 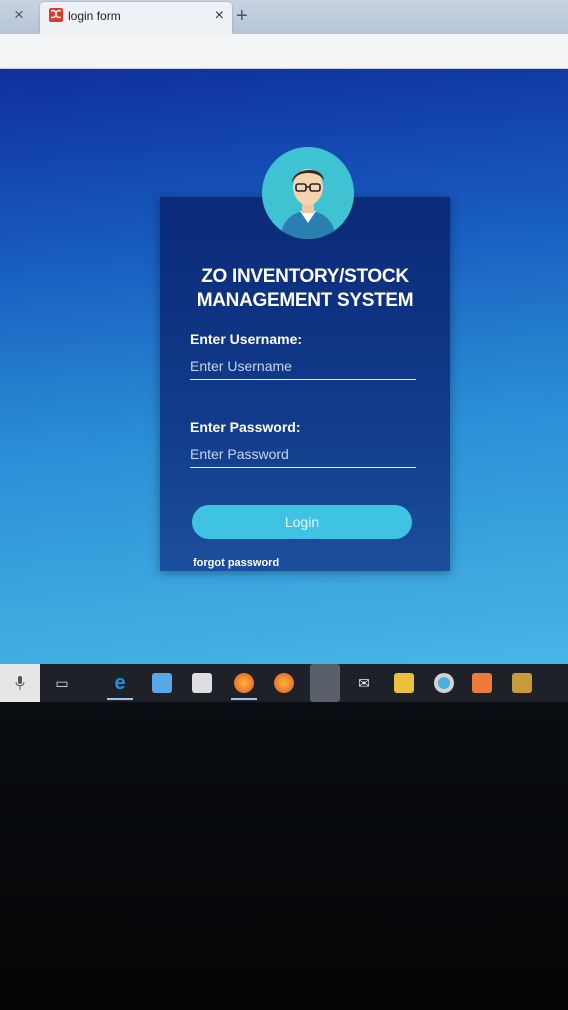 What do you see at coordinates (325, 683) in the screenshot?
I see `opera-icon` at bounding box center [325, 683].